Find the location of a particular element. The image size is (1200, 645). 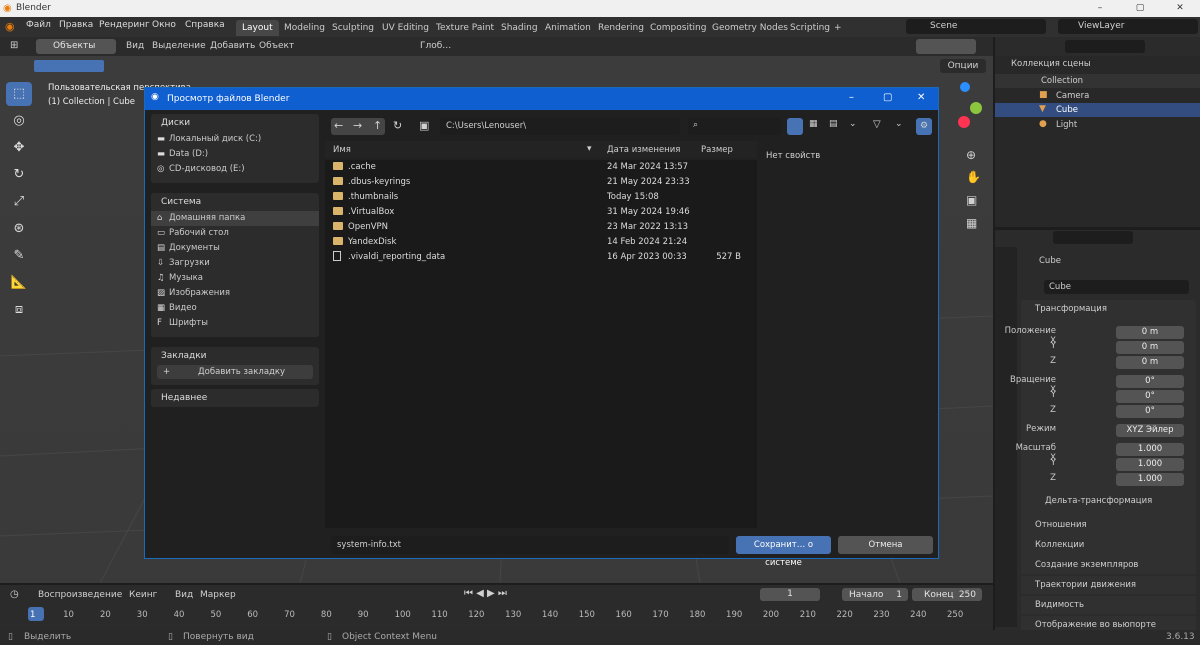

scale-x-field: 1.000 is located at coordinates (1150, 449).